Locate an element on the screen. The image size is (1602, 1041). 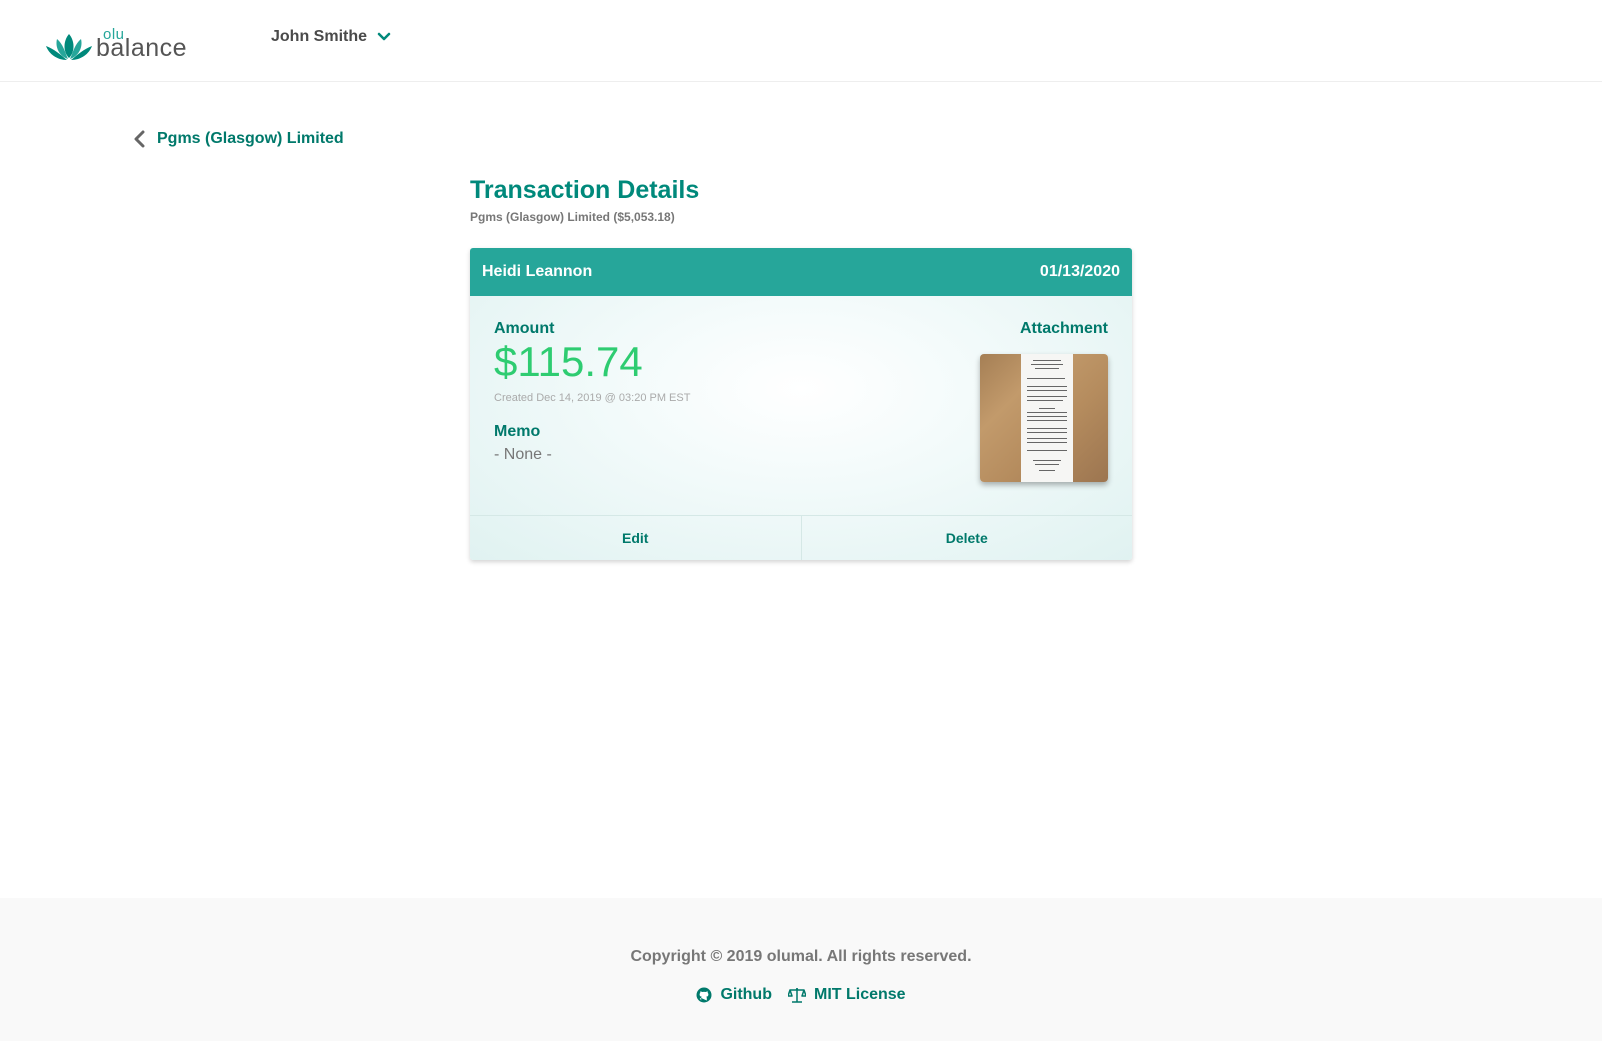
github-link: Github is located at coordinates (734, 995).